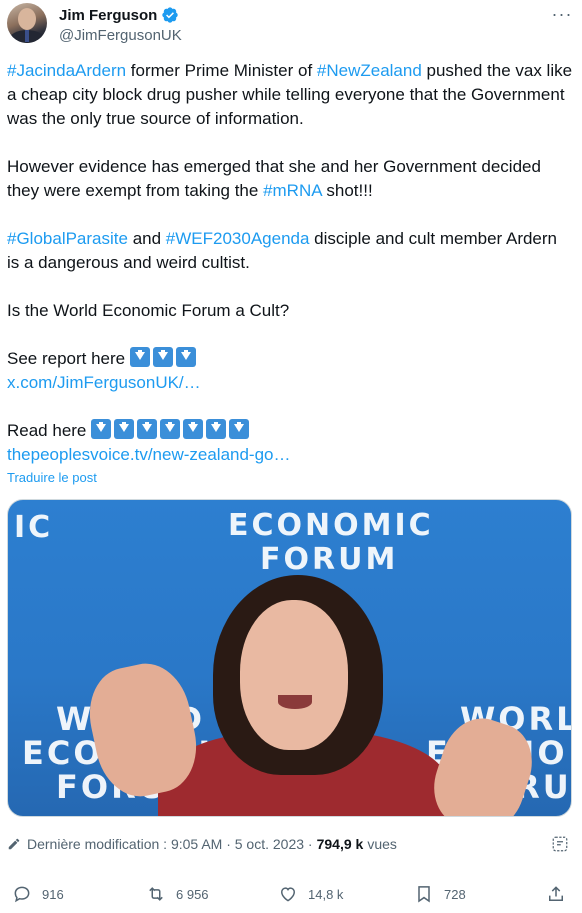  I want to click on author-name-row: Jim Ferguson, so click(119, 15).